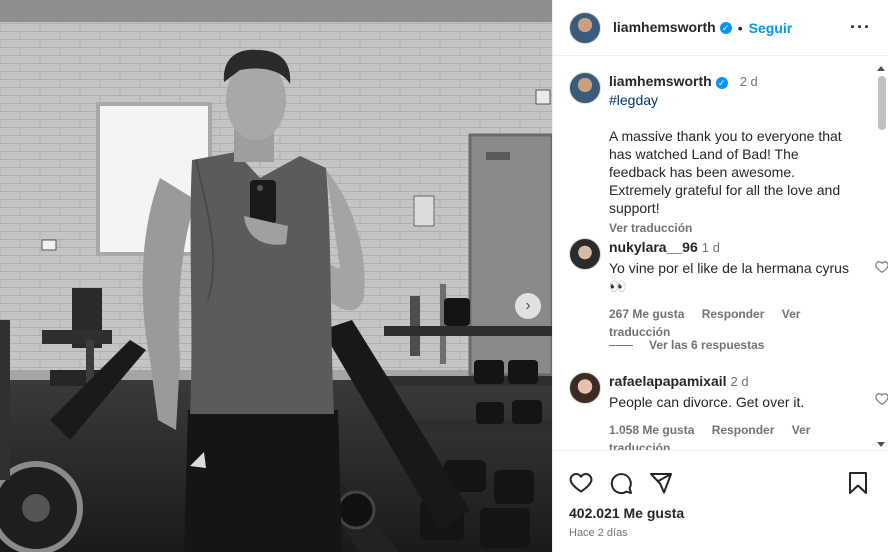  What do you see at coordinates (740, 381) in the screenshot?
I see `comment-time: 2 d` at bounding box center [740, 381].